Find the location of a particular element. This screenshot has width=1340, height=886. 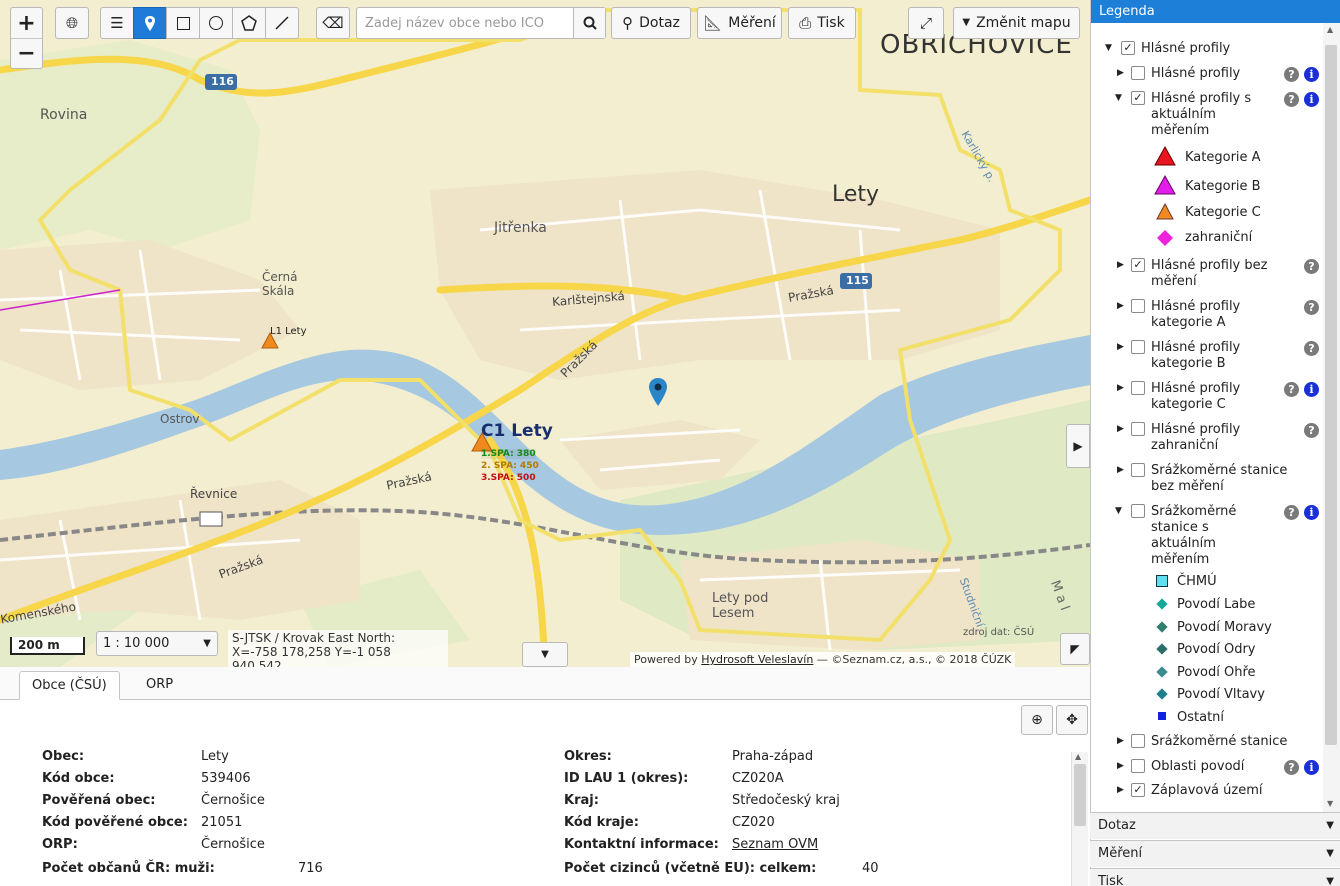

info-key: Kód kraje: is located at coordinates (601, 822).